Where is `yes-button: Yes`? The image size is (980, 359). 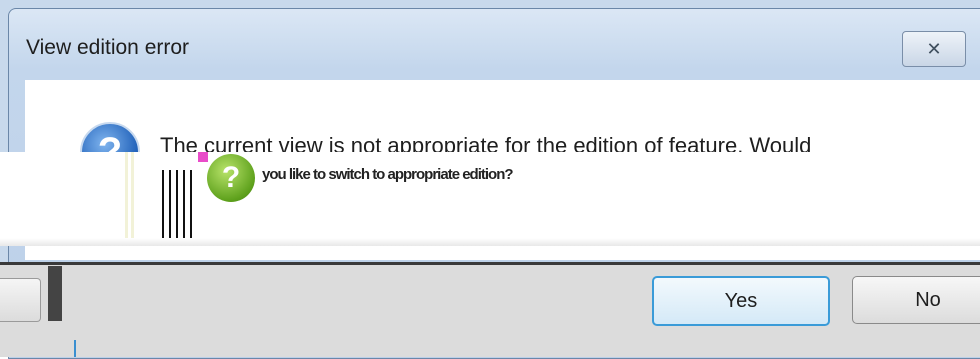 yes-button: Yes is located at coordinates (741, 301).